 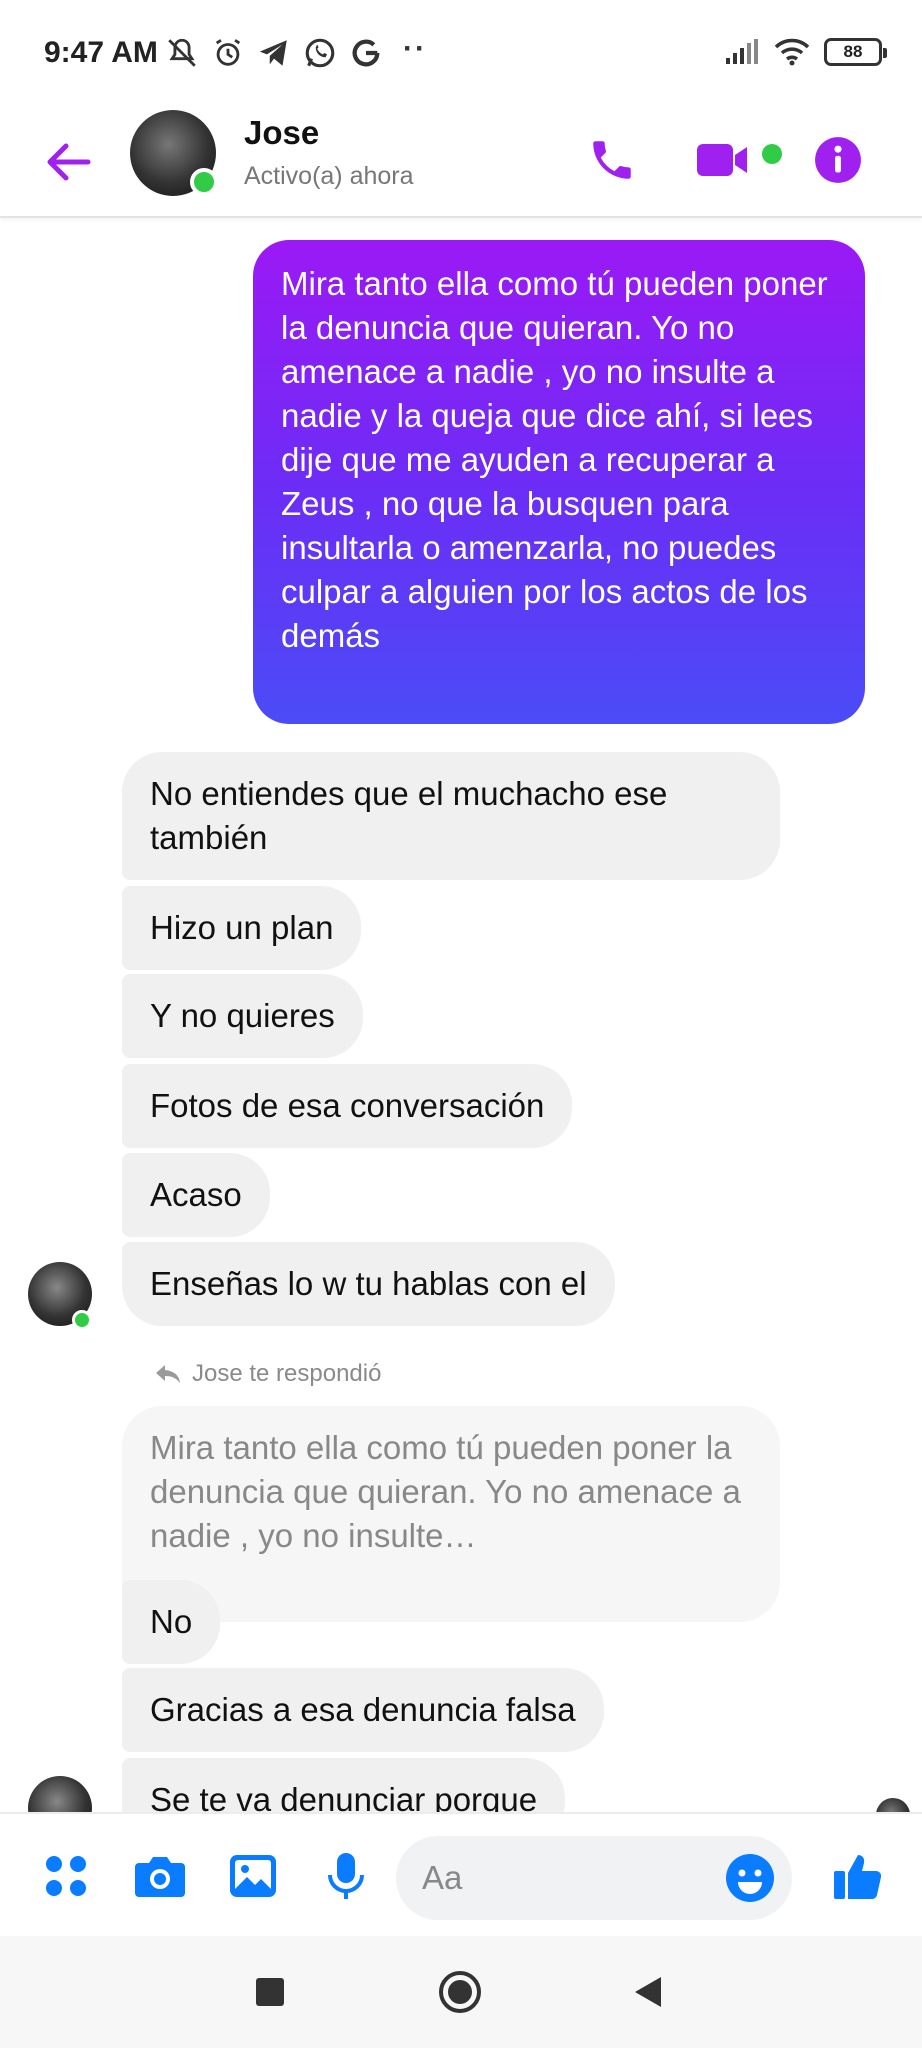 I want to click on camera-button, so click(x=160, y=1876).